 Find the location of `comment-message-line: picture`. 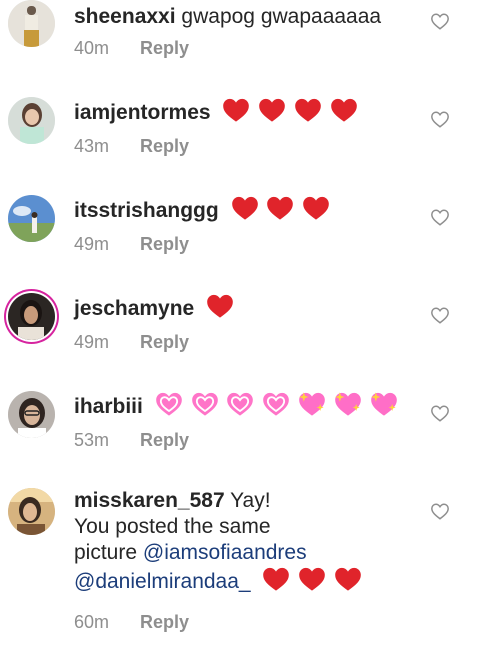

comment-message-line: picture is located at coordinates (108, 552).